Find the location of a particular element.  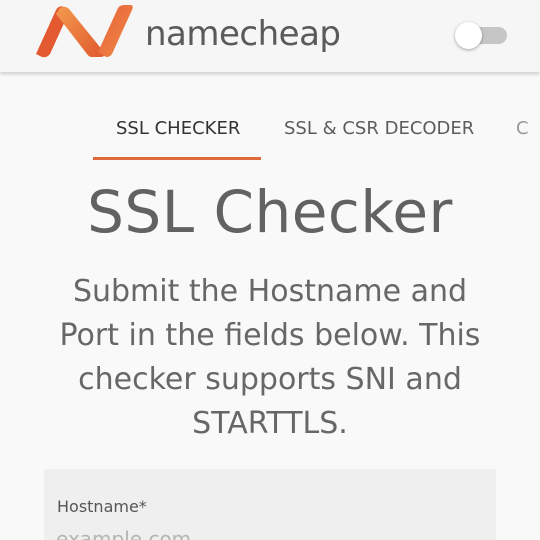

active-tab-indicator is located at coordinates (177, 158).